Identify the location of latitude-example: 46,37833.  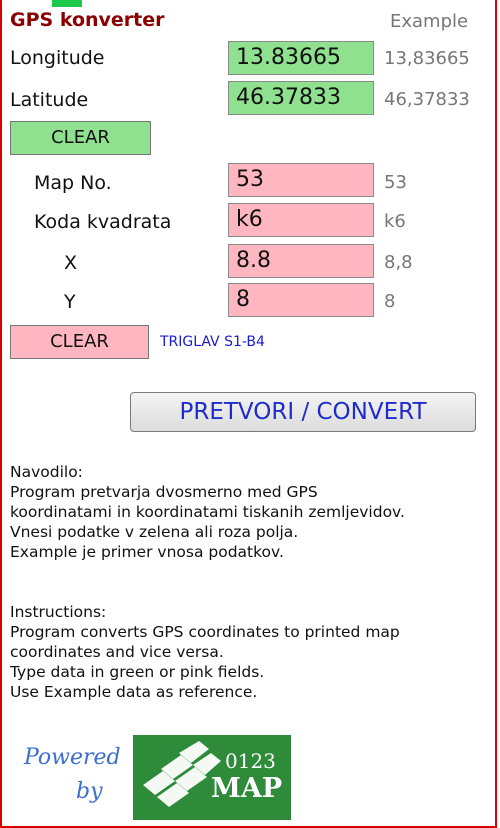
(427, 99).